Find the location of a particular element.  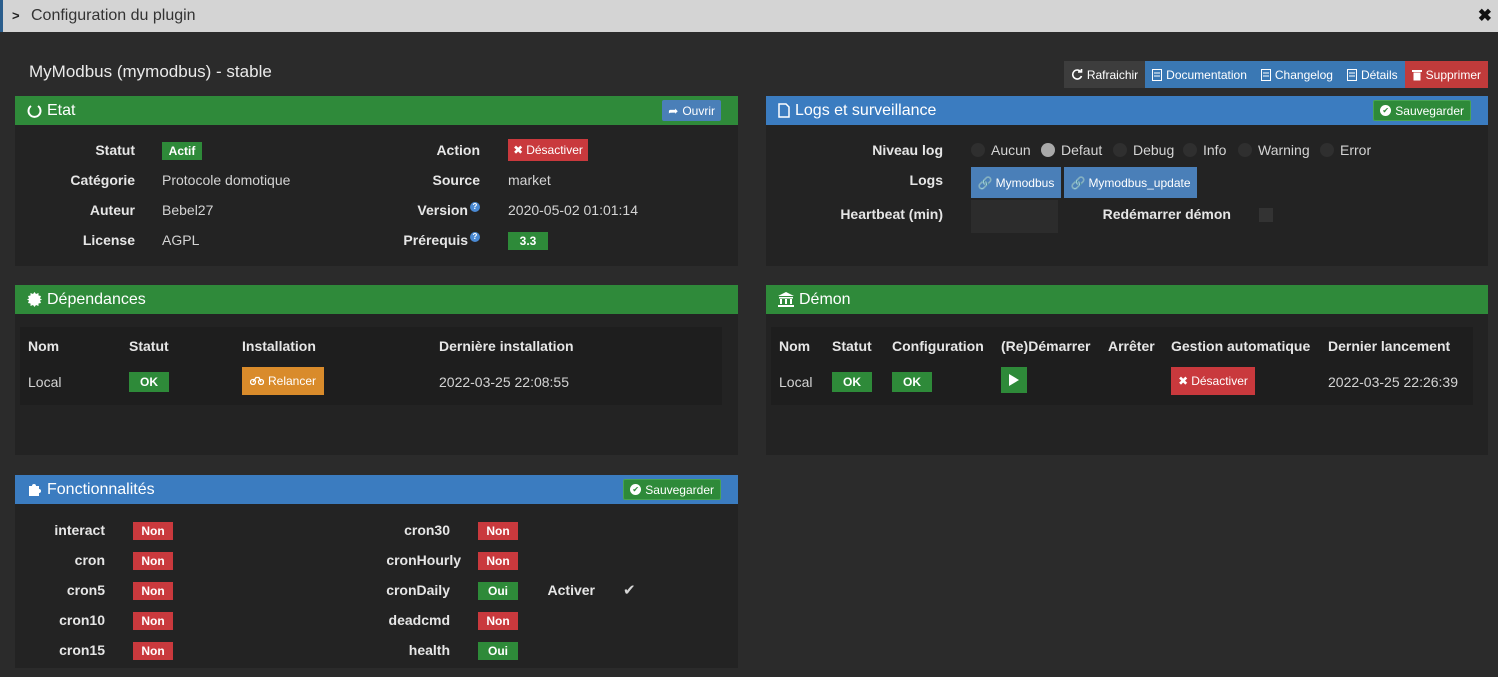

license-label: License is located at coordinates (108, 240).